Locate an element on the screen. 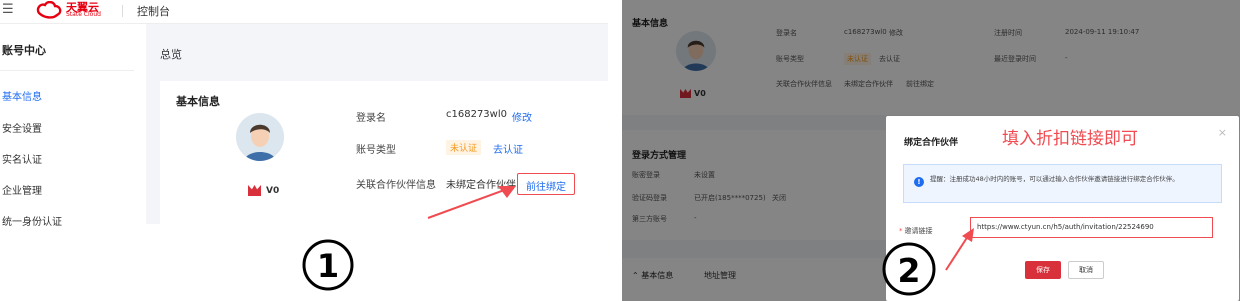 The width and height of the screenshot is (1240, 301). sidebar-item-real-name: 实名认证 is located at coordinates (22, 158).